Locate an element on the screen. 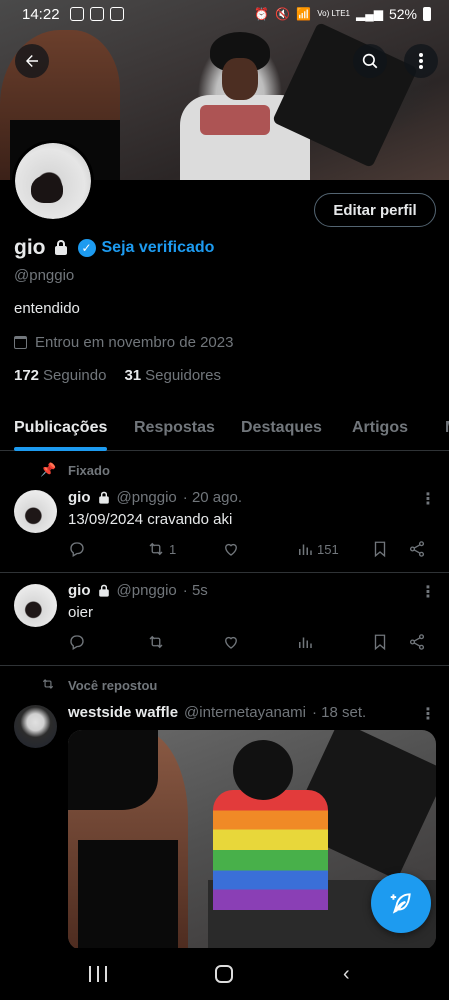 This screenshot has height=1000, width=449. check-notification-icon is located at coordinates (97, 14).